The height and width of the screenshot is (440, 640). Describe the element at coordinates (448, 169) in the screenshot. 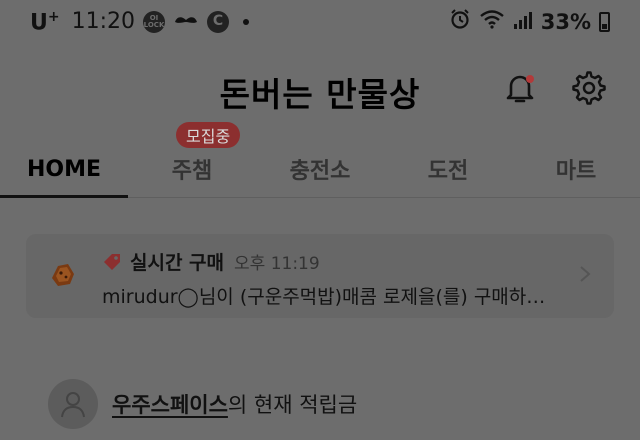

I see `tab-challenge: 도전` at that location.